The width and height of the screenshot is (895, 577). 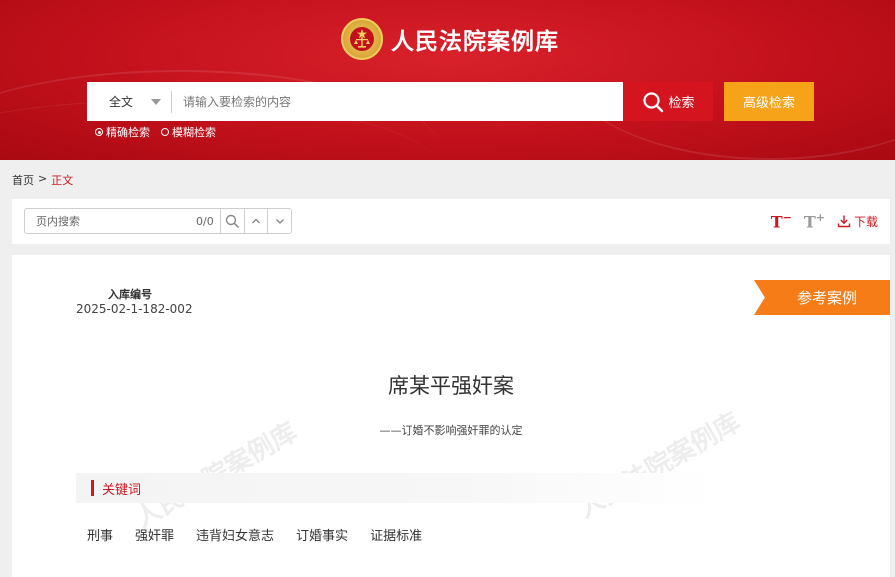 I want to click on keywords-section-header: 关键词, so click(x=396, y=488).